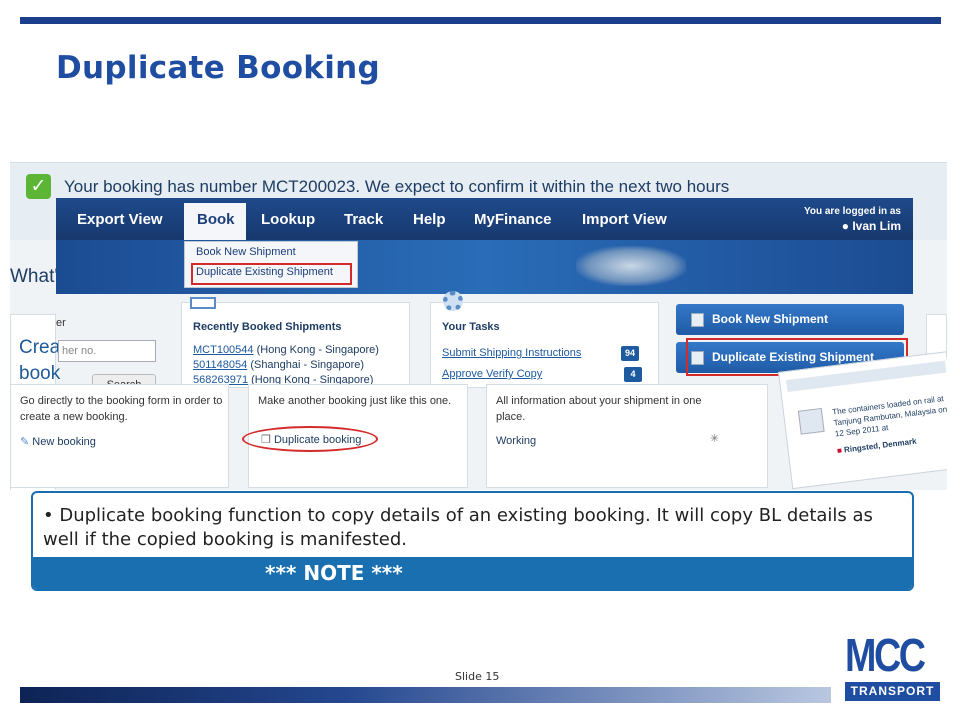  I want to click on create-booking-title: Crea book, so click(40, 360).